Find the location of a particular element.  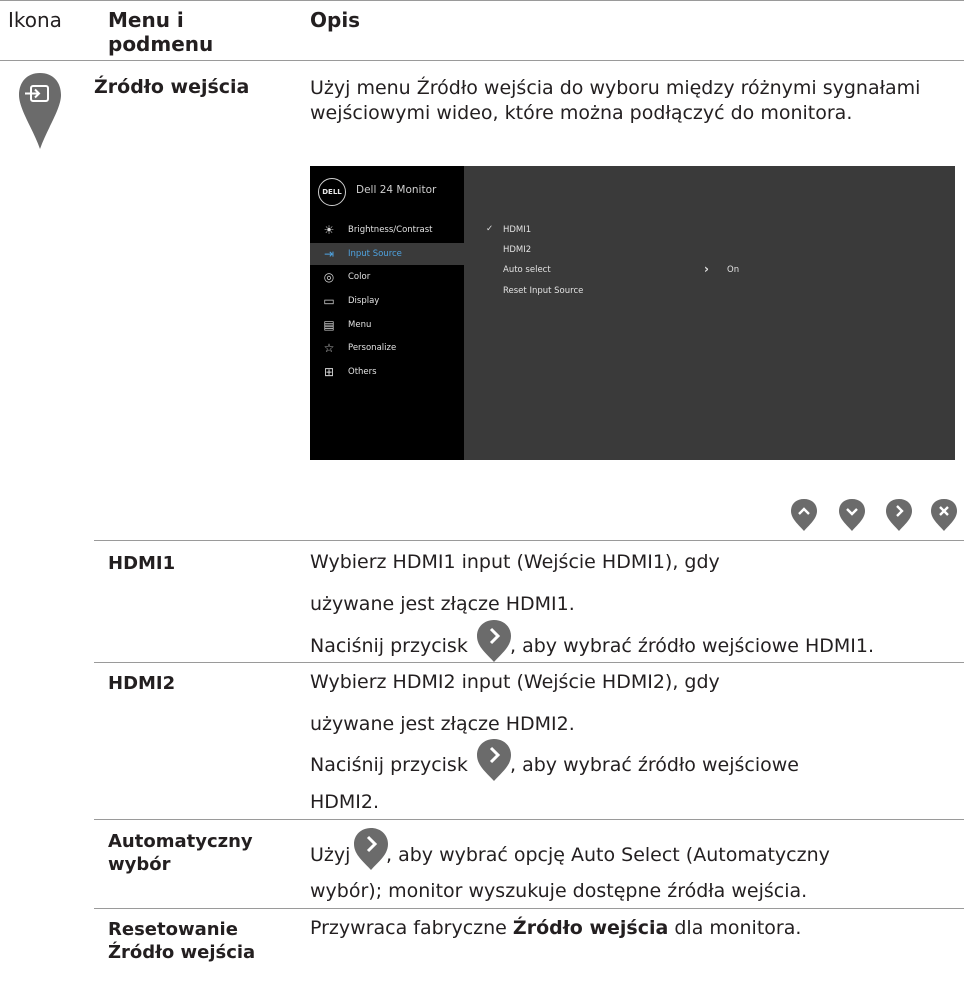

header-icon-col: Ikona is located at coordinates (35, 20).